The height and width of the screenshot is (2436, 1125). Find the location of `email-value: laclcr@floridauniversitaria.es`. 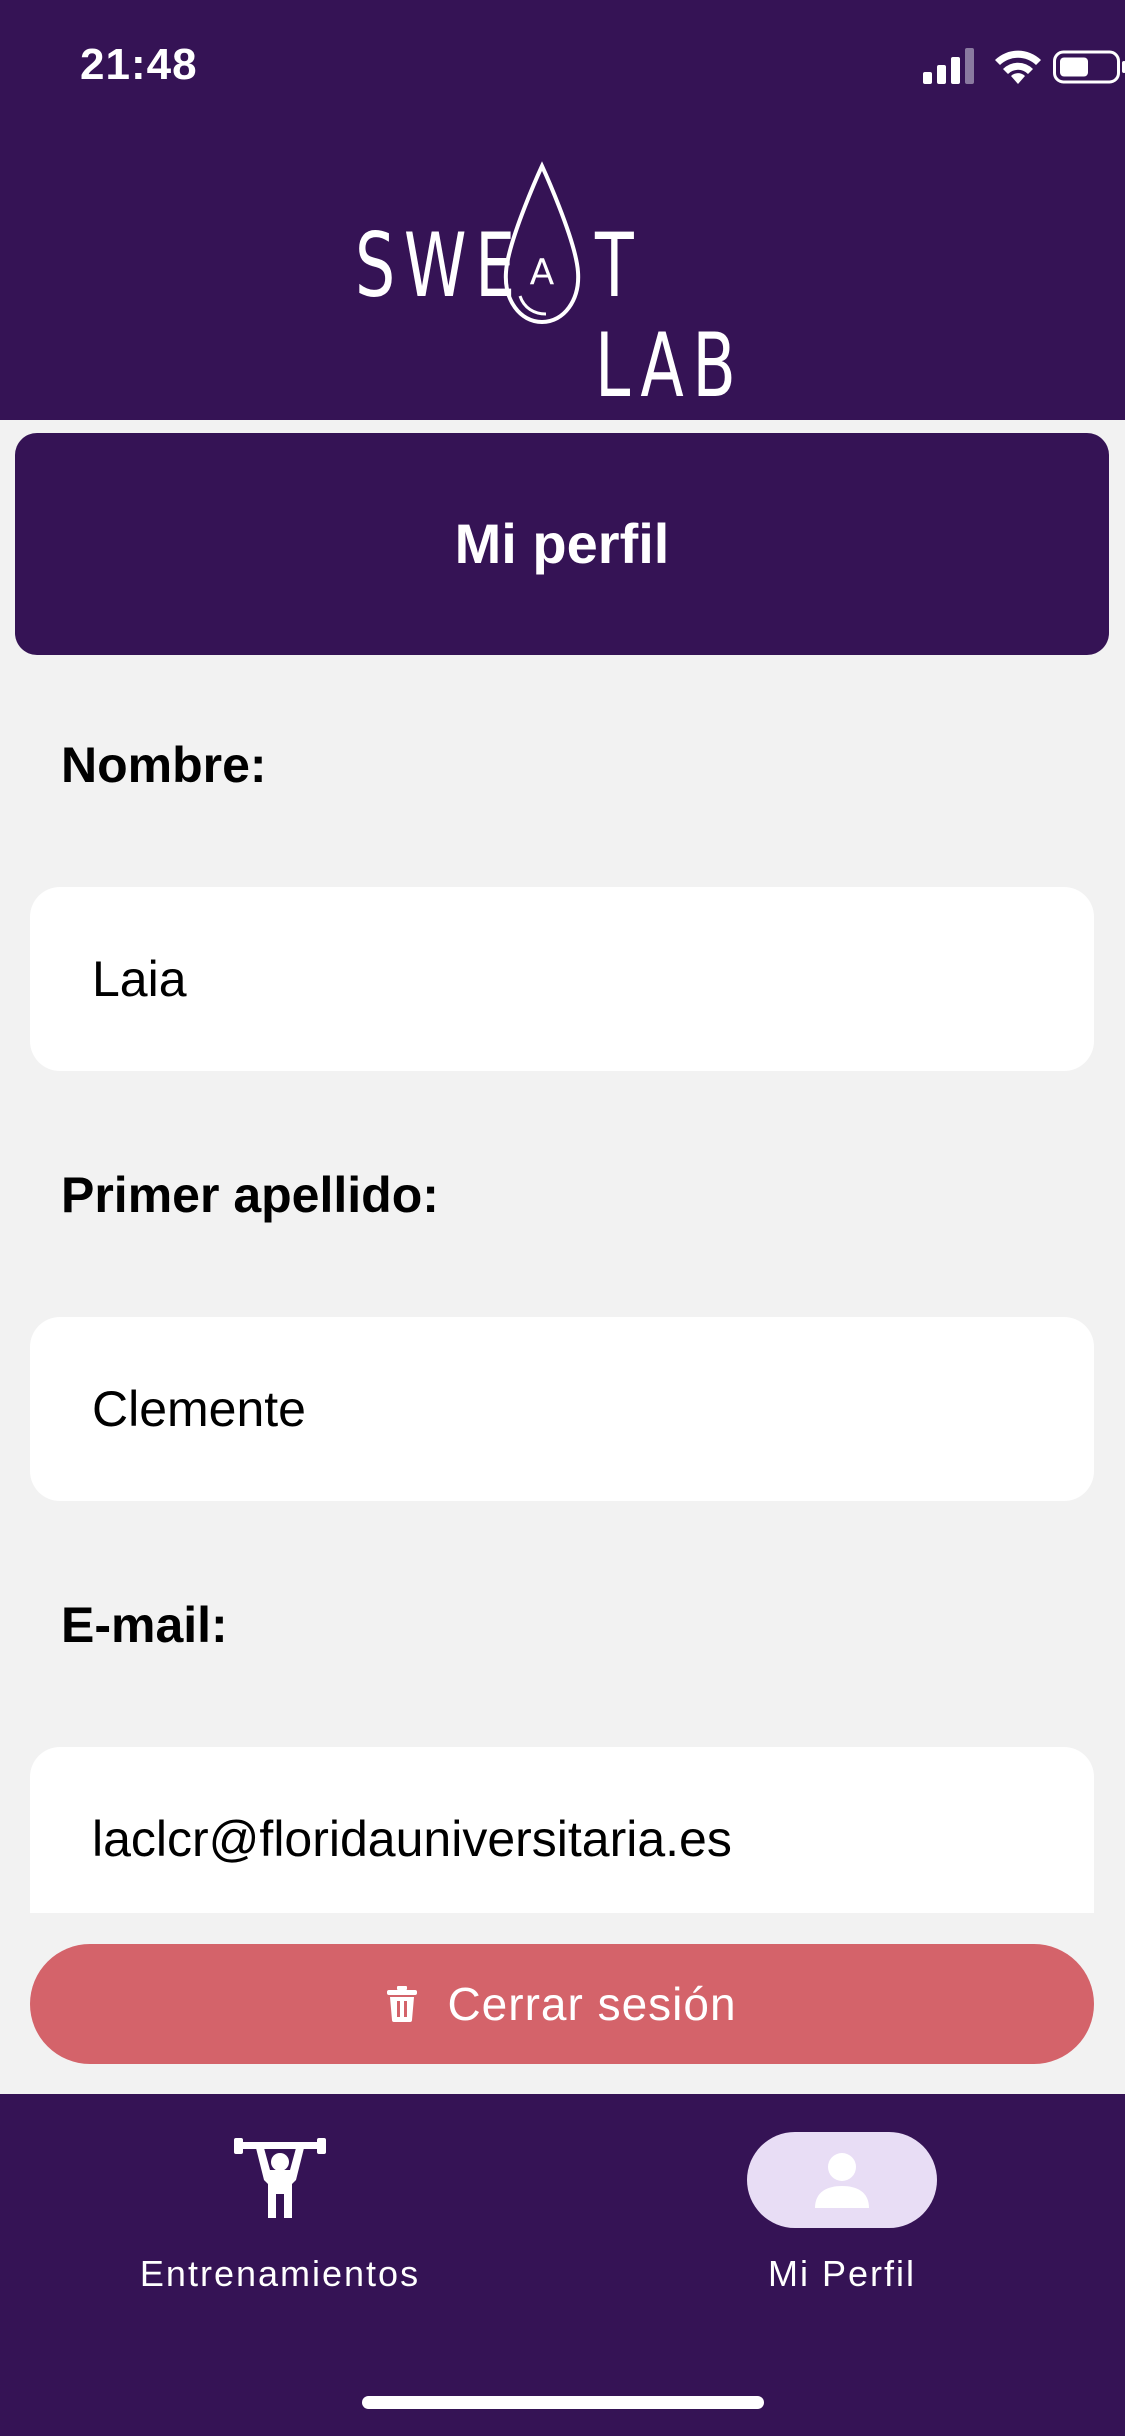

email-value: laclcr@floridauniversitaria.es is located at coordinates (412, 1839).